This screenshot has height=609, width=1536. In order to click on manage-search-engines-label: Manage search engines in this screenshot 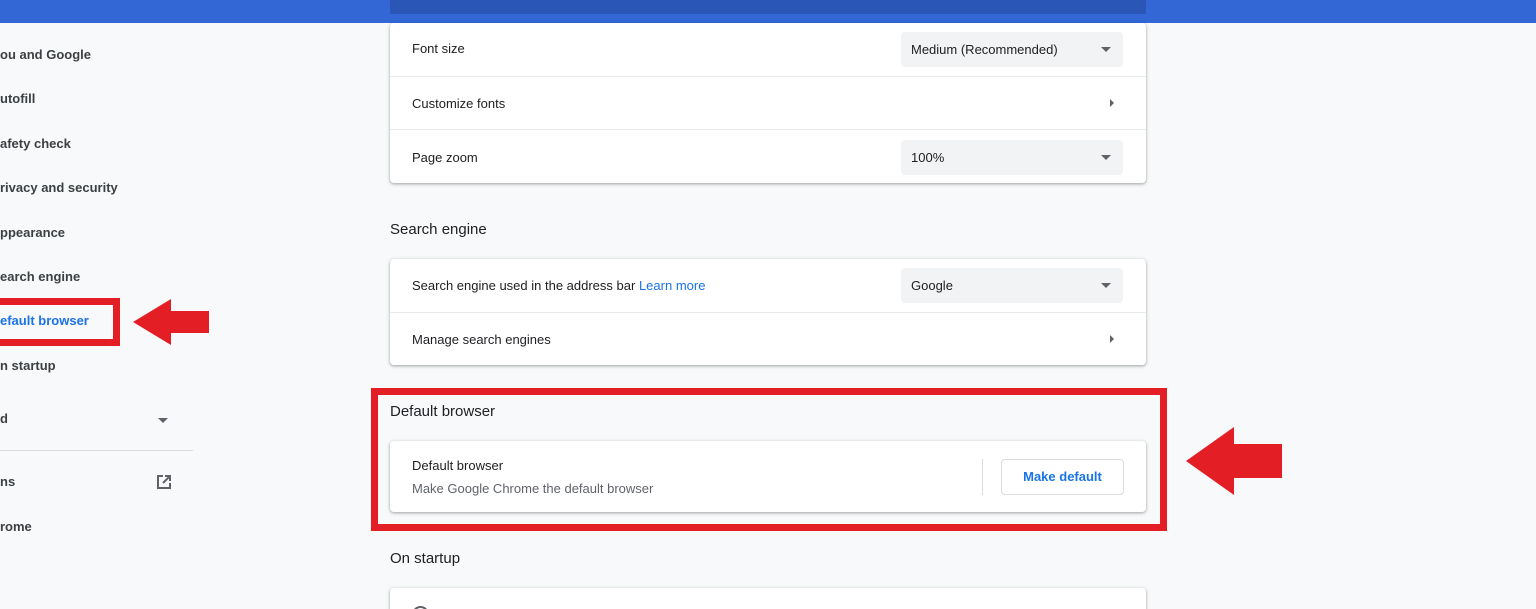, I will do `click(481, 339)`.